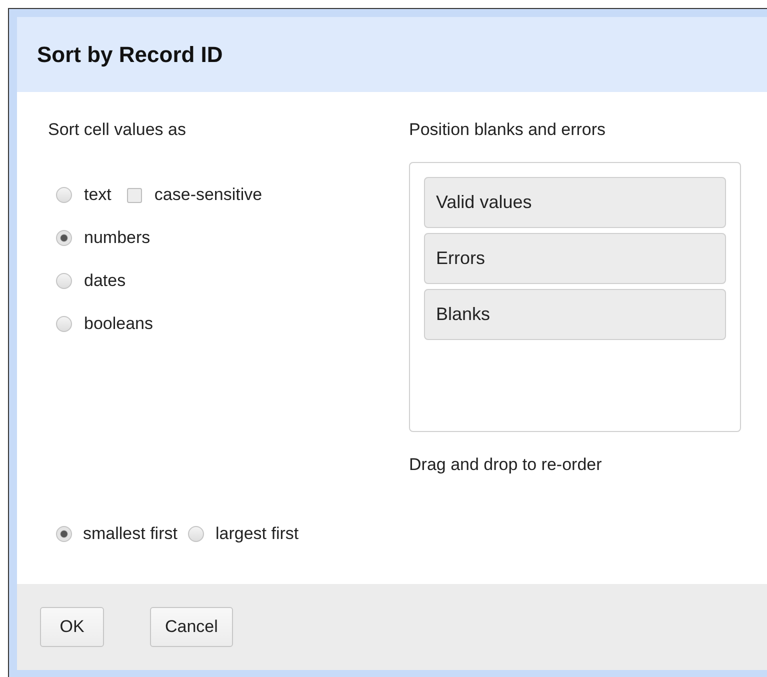  I want to click on checkbox, so click(134, 195).